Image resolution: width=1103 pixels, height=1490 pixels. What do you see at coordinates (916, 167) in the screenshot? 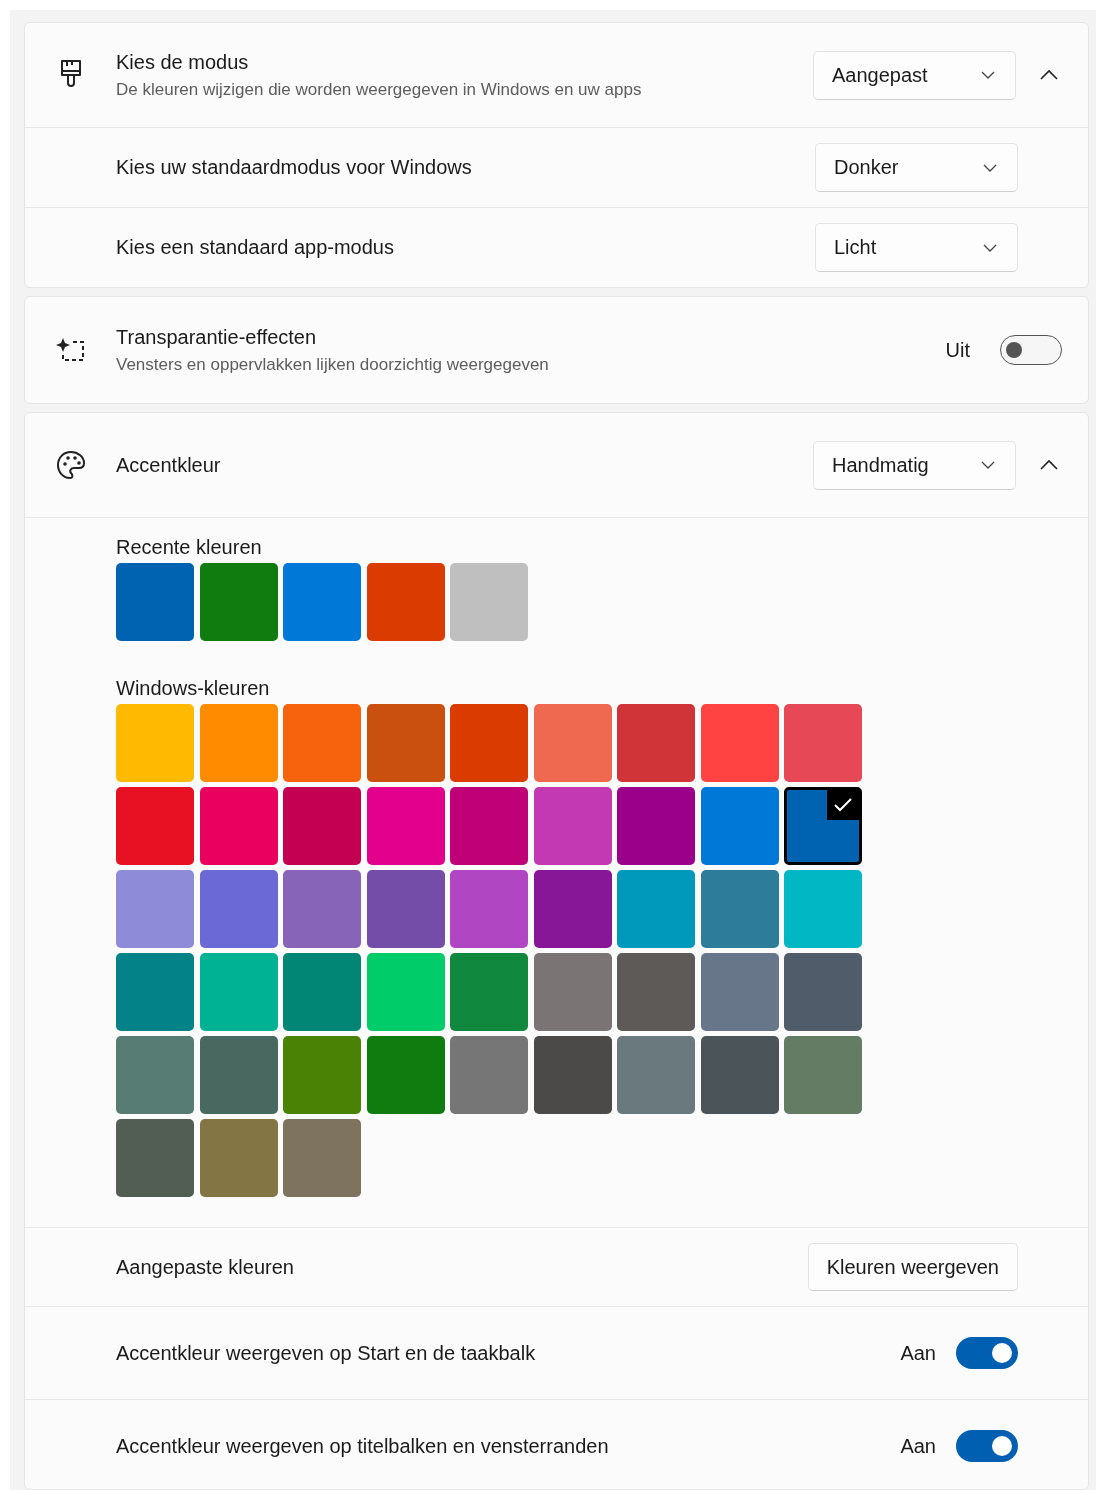
I see `dropdown: Donker` at bounding box center [916, 167].